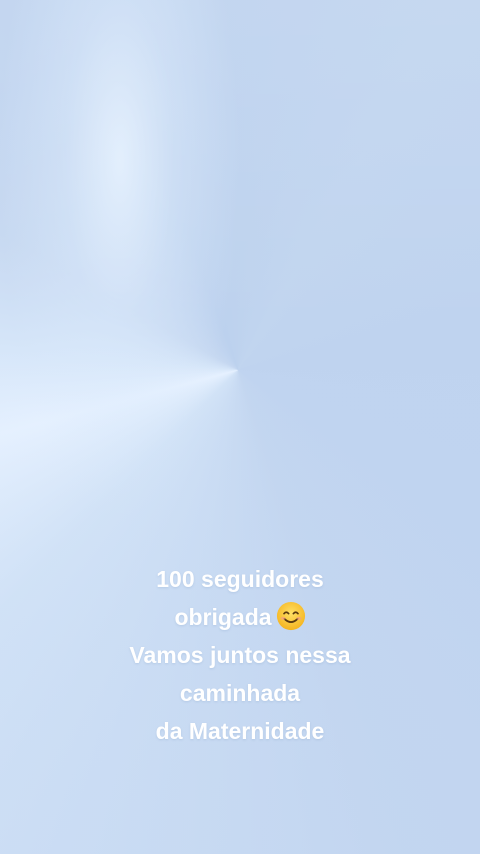 This screenshot has width=480, height=854. Describe the element at coordinates (240, 693) in the screenshot. I see `caption-line-4: caminhada` at that location.